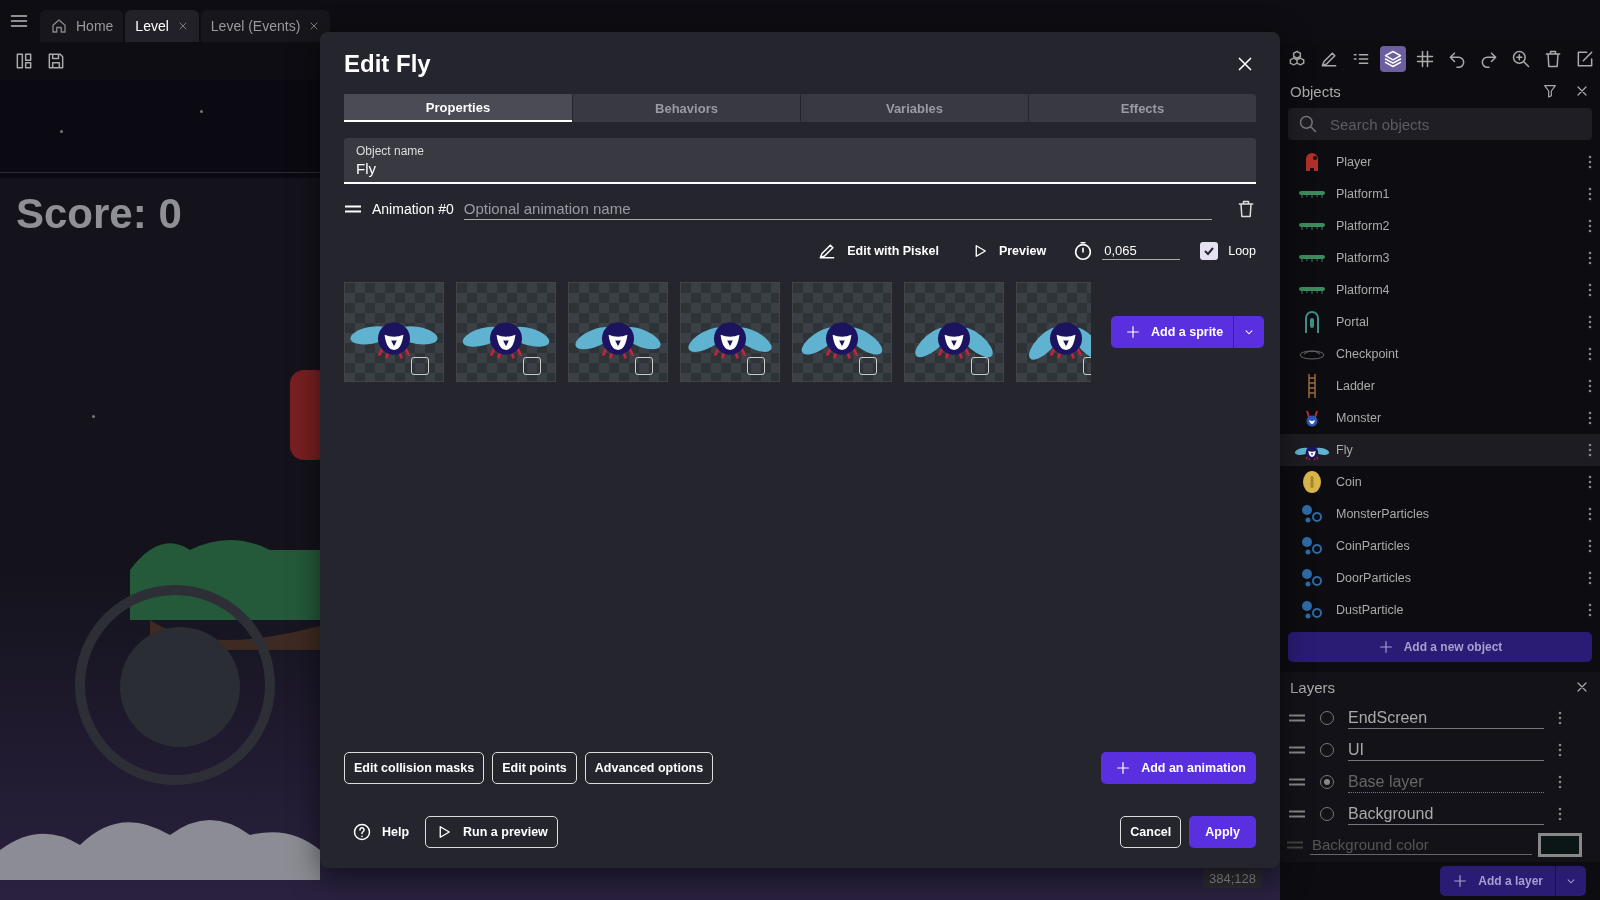  What do you see at coordinates (1440, 226) in the screenshot?
I see `object-list-item: Platform2` at bounding box center [1440, 226].